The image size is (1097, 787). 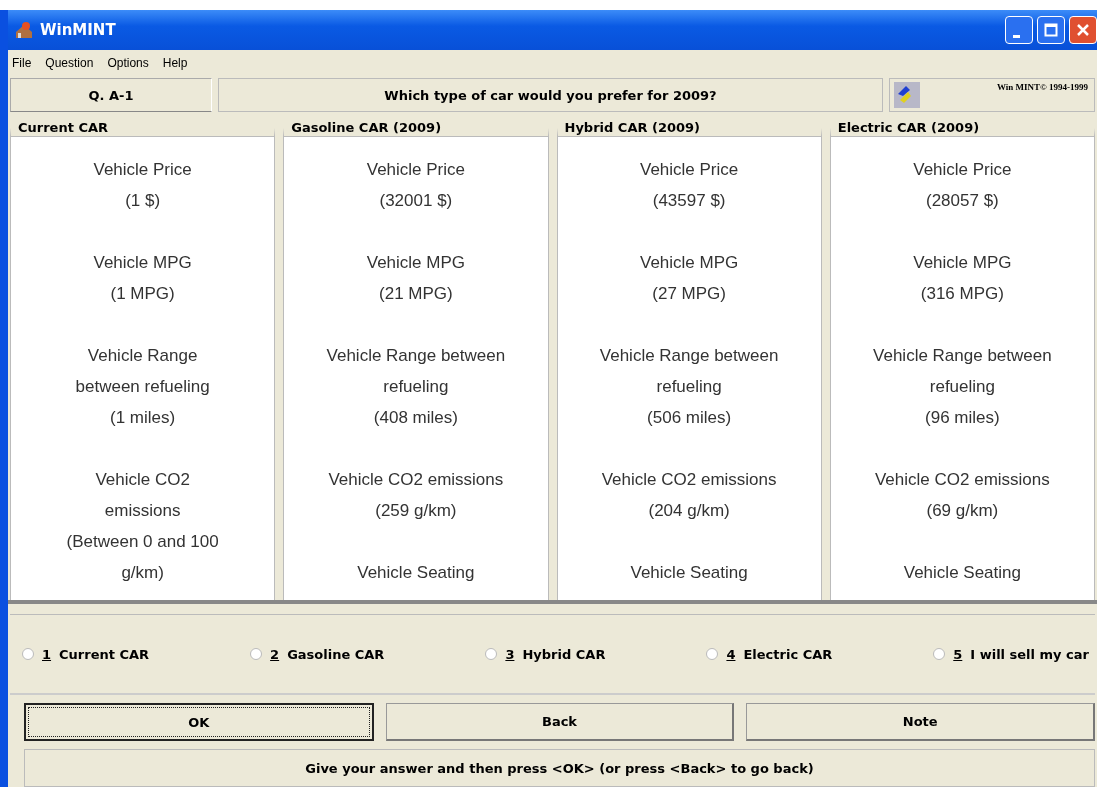 I want to click on question-id: Q. A-1, so click(x=111, y=95).